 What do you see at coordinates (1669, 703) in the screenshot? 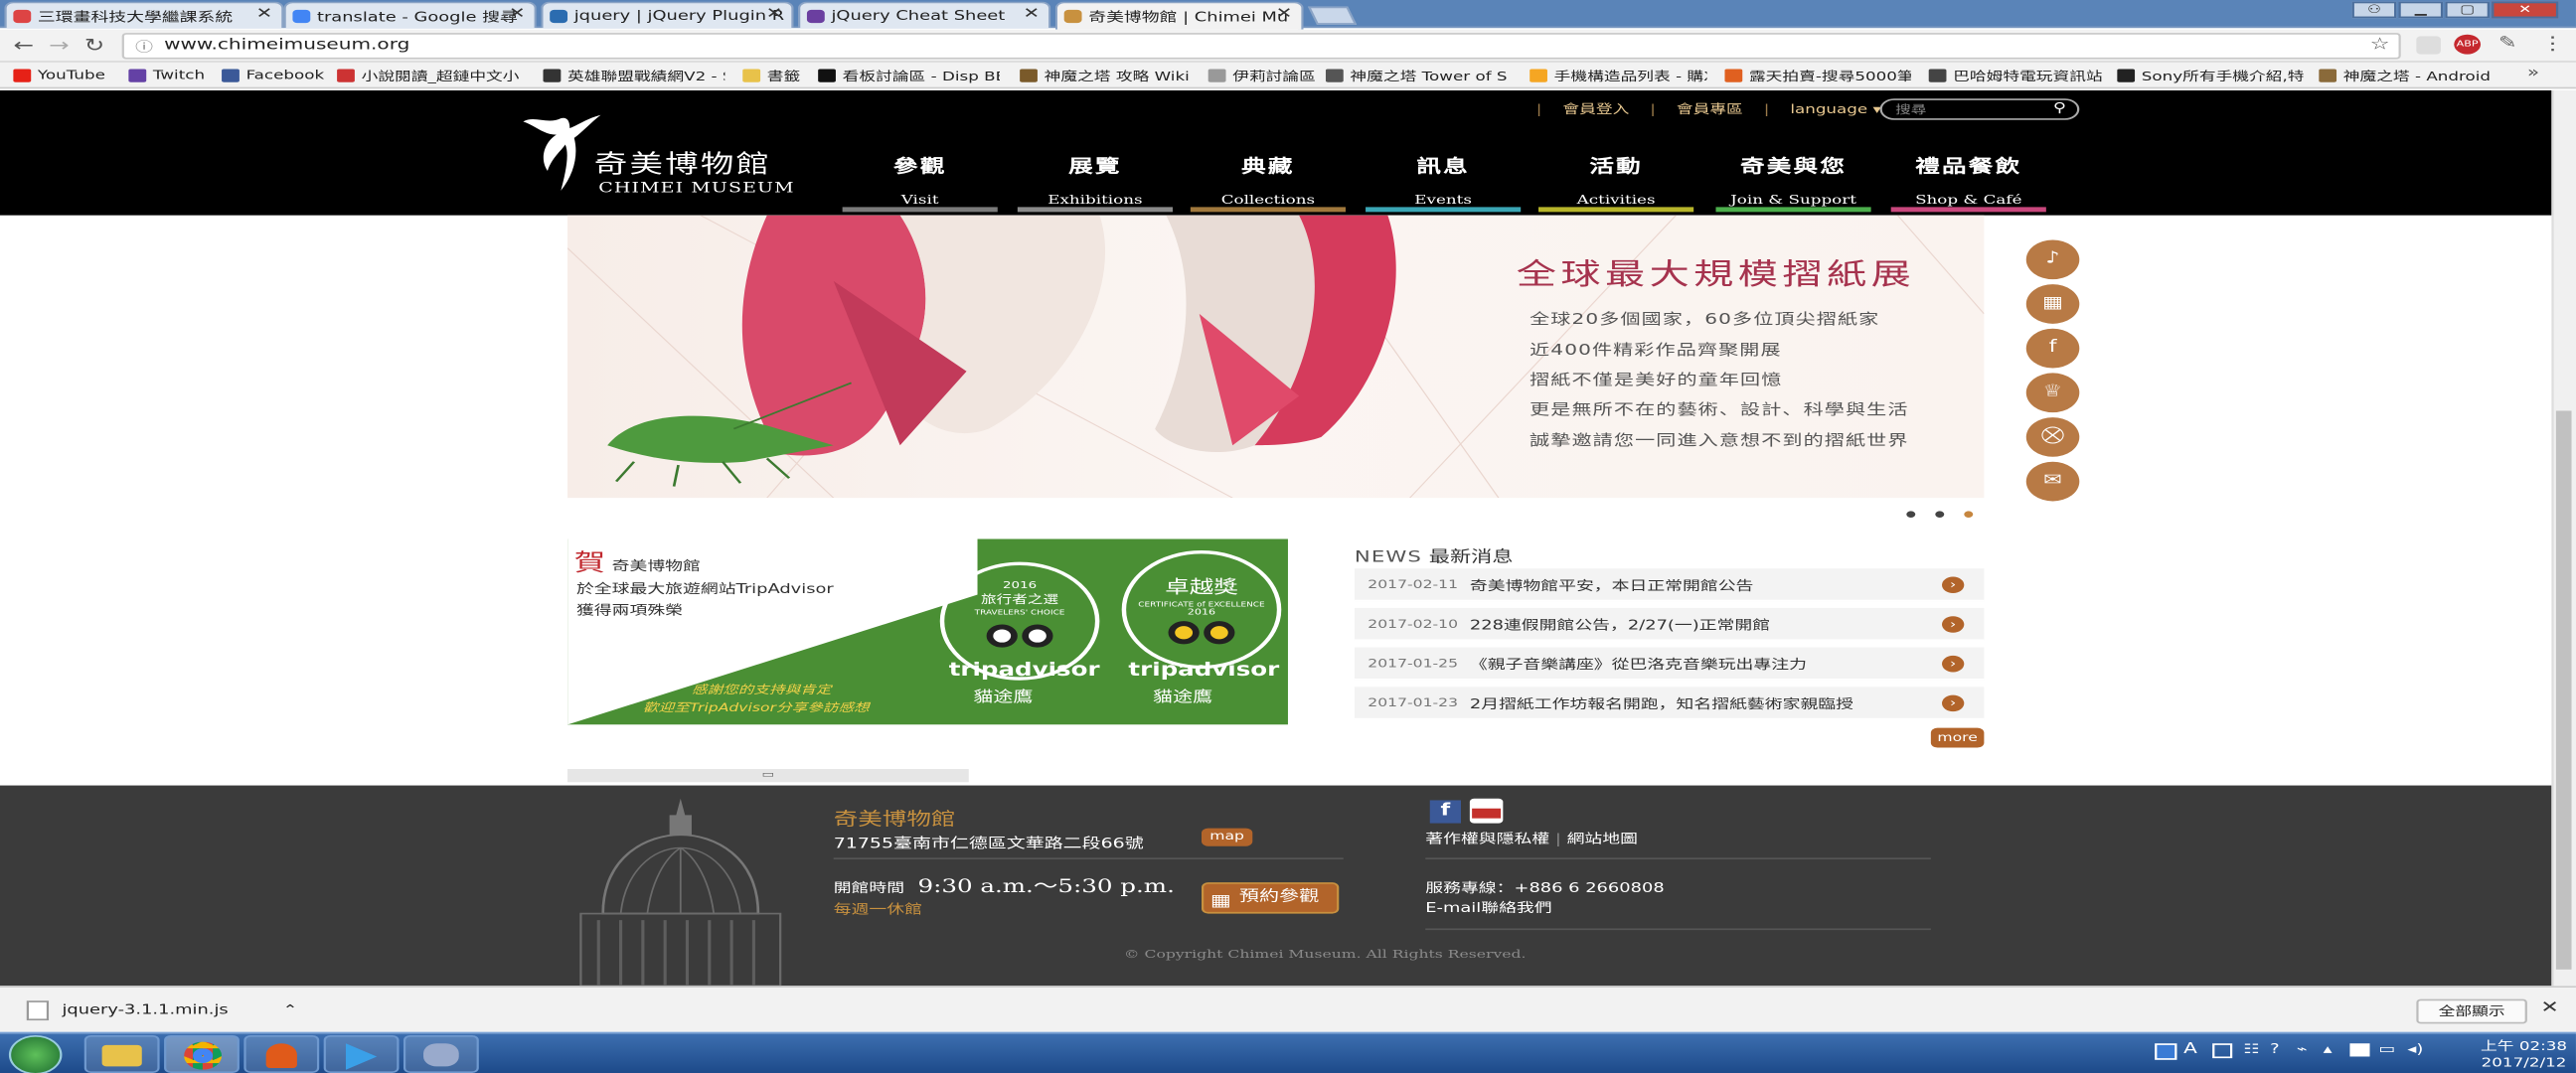
I see `news-item: 2017-01-23 2月摺紙工作坊報名開跑，知名摺紙藝術家親臨授 ›` at bounding box center [1669, 703].